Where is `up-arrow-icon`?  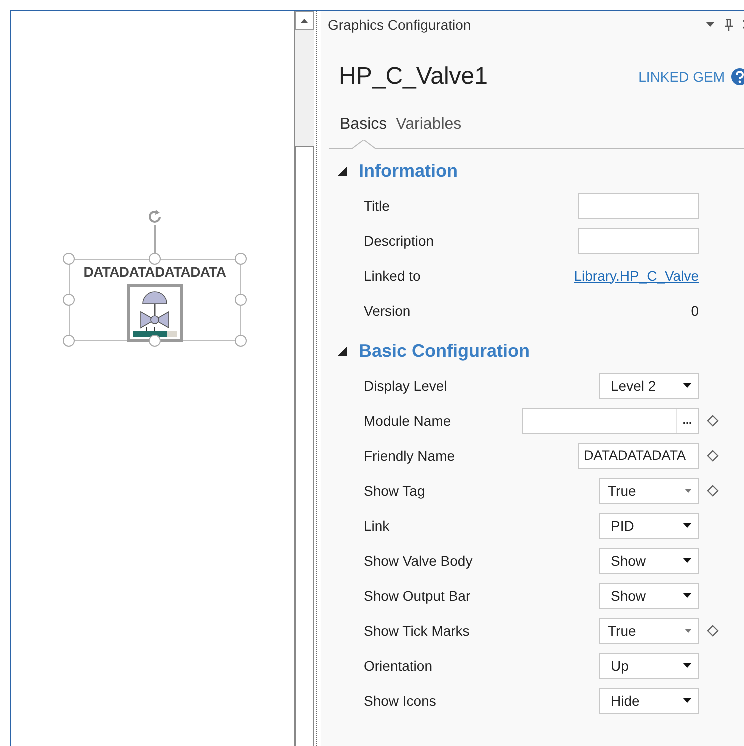
up-arrow-icon is located at coordinates (304, 20).